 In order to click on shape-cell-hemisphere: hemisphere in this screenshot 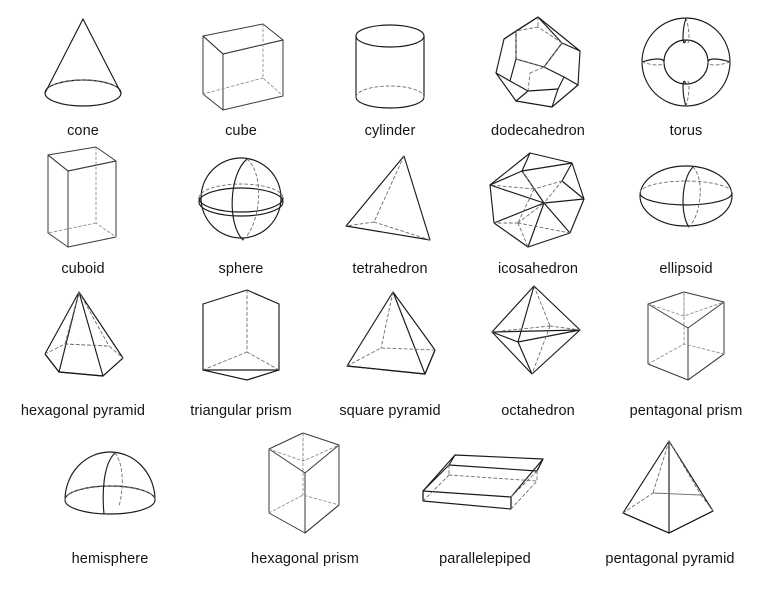, I will do `click(110, 506)`.